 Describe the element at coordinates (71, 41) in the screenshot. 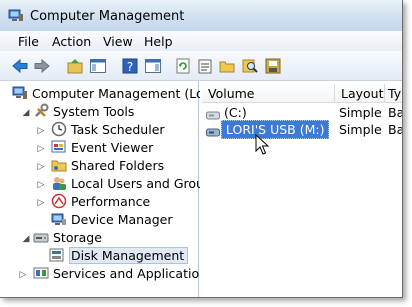

I see `menu-action: Action` at that location.